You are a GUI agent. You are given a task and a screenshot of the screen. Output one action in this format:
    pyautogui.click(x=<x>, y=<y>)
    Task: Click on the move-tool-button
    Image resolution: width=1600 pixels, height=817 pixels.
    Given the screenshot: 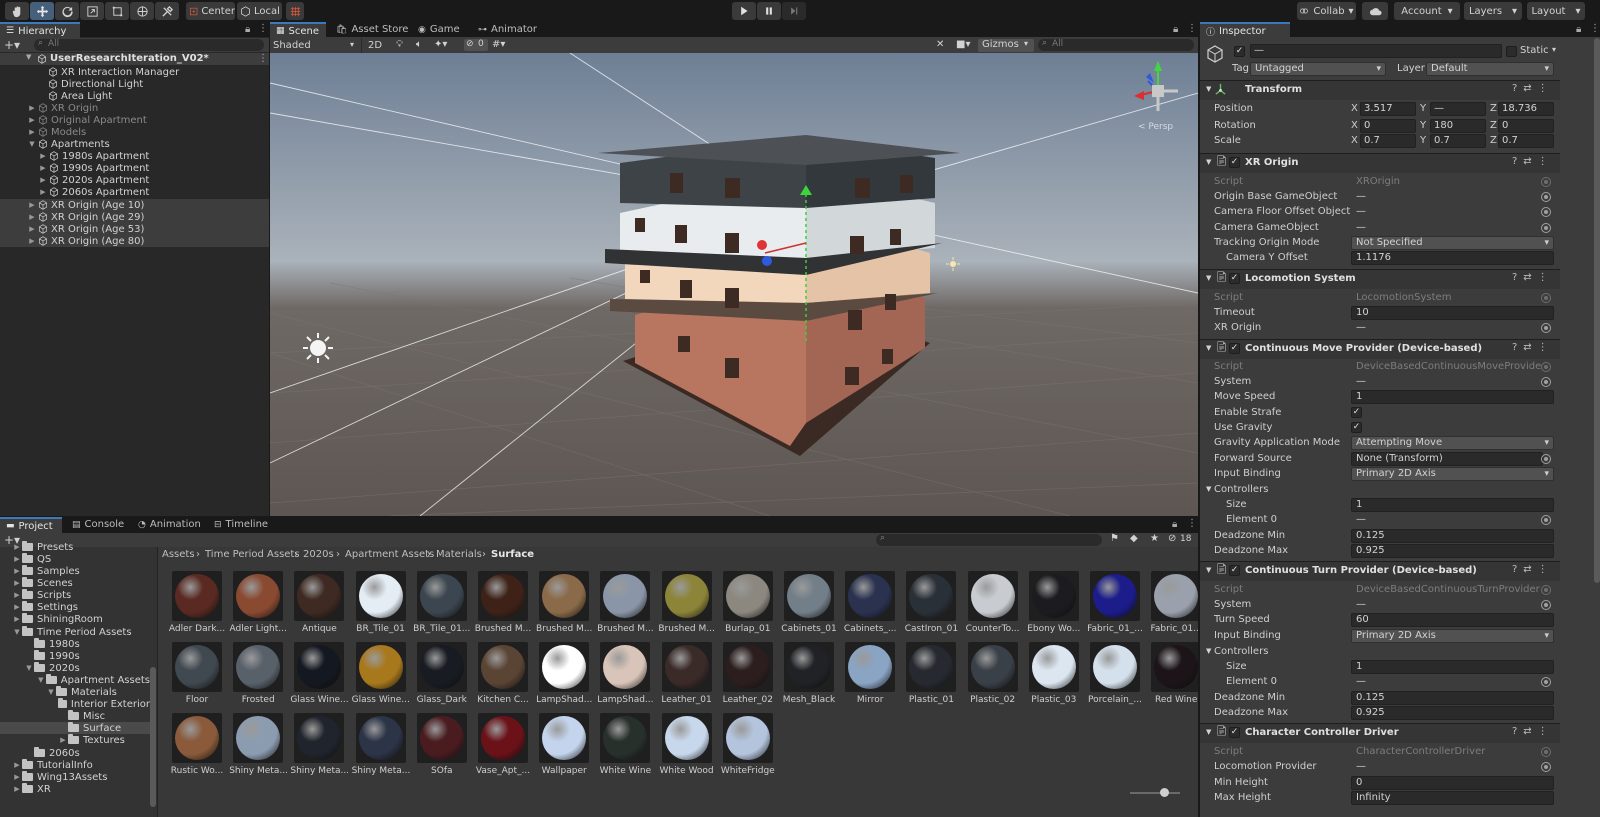 What is the action you would take?
    pyautogui.click(x=42, y=11)
    